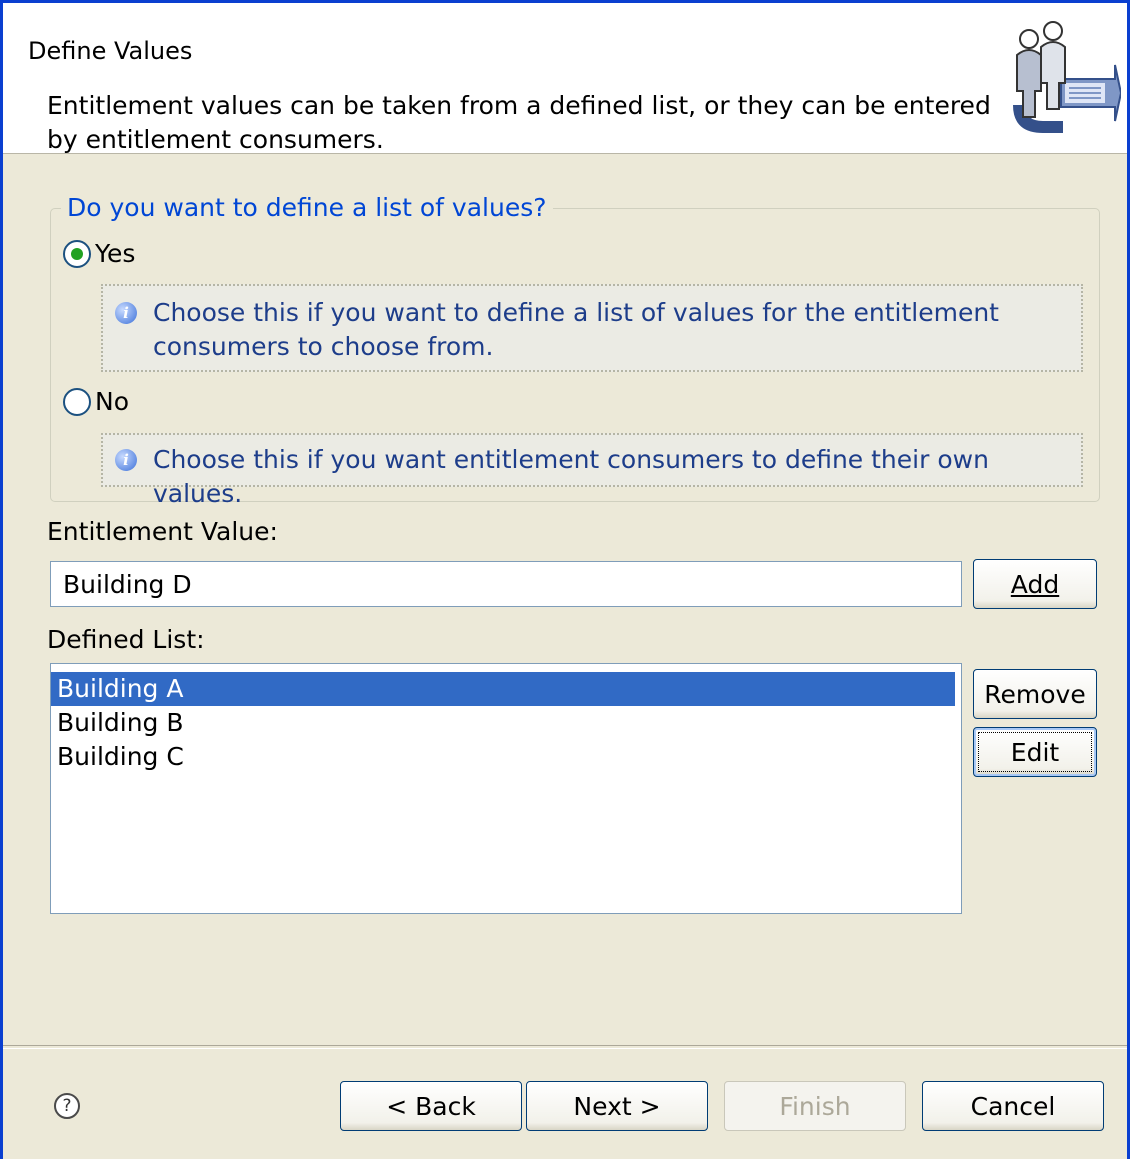 This screenshot has width=1130, height=1159. What do you see at coordinates (77, 253) in the screenshot?
I see `yes-radio-button` at bounding box center [77, 253].